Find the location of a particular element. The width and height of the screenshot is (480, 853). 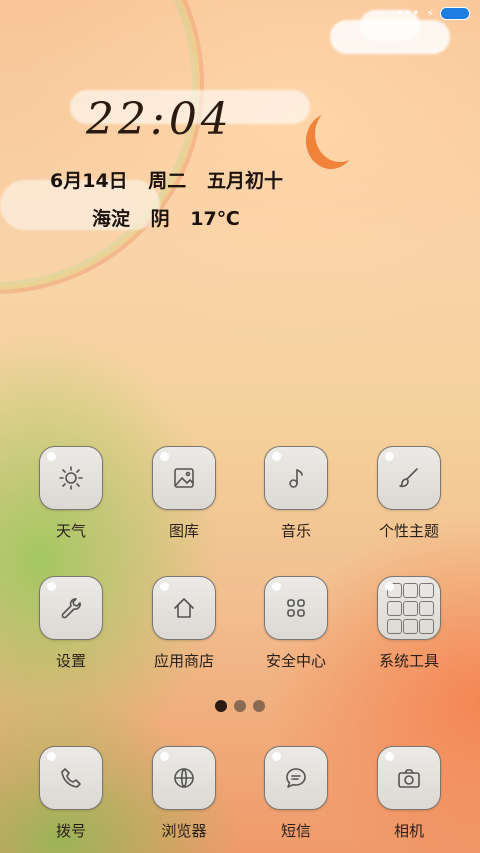

app-gallery: 图库 is located at coordinates (184, 493).